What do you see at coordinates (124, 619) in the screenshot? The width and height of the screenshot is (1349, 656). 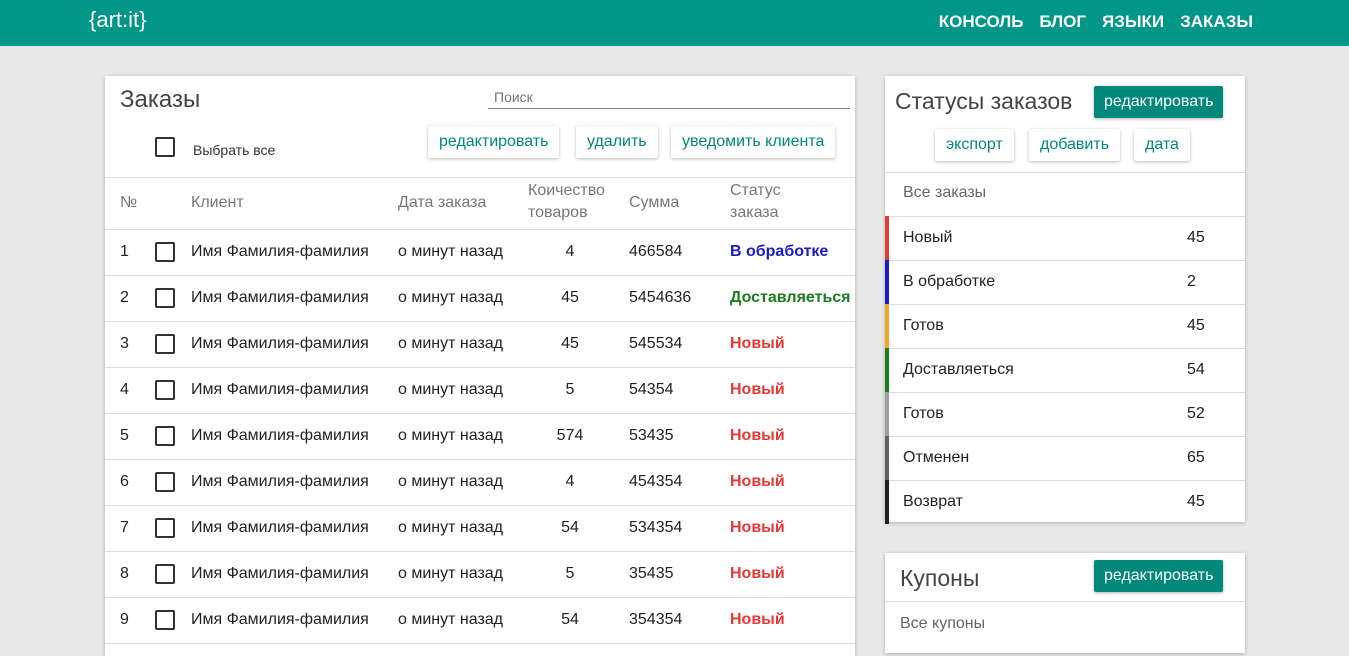 I see `order-number: 9` at bounding box center [124, 619].